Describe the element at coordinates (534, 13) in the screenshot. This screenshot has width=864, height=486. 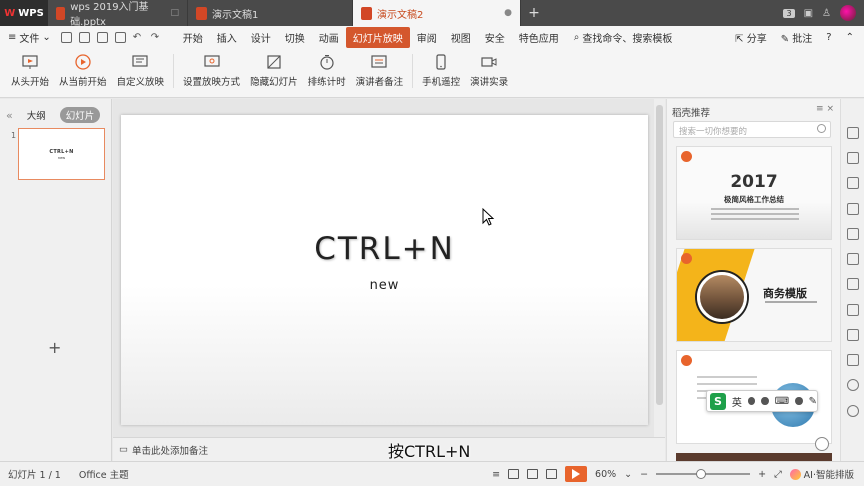
I see `new-tab-button: +` at that location.